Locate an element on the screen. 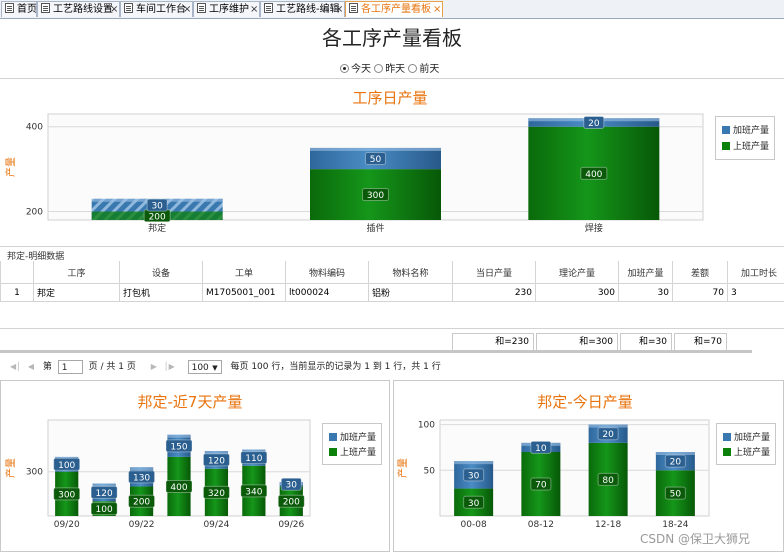  data-label-overtime: 100 is located at coordinates (66, 466).